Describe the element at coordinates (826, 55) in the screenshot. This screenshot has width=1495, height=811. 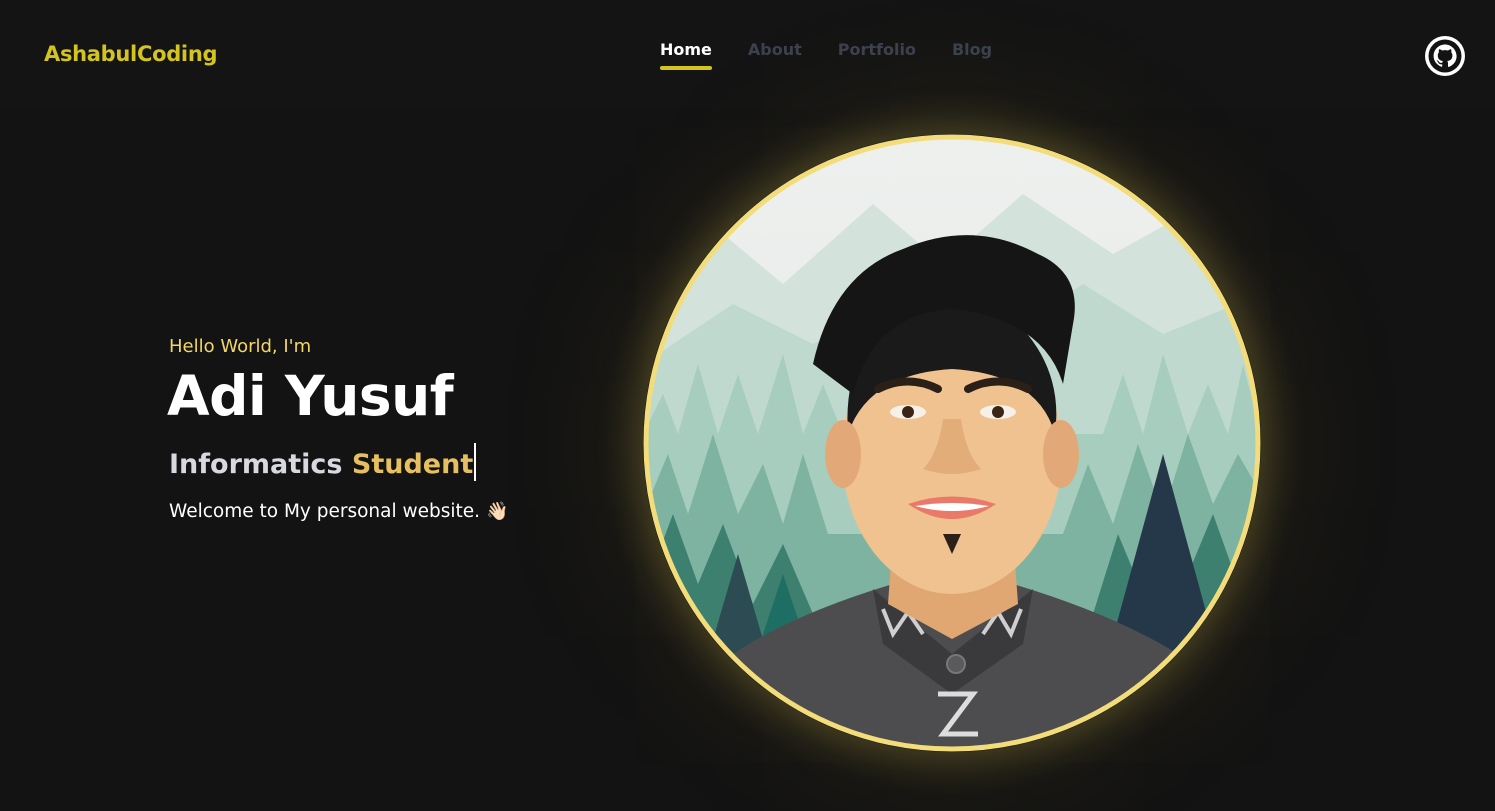
I see `main-nav: Home About Portfolio Blog` at that location.